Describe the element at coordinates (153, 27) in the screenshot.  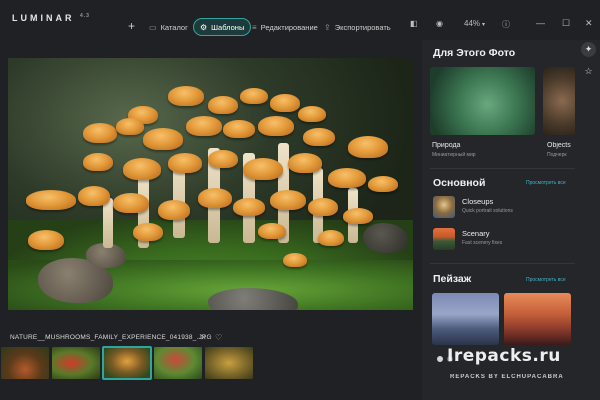
I see `folder-icon: ▭` at that location.